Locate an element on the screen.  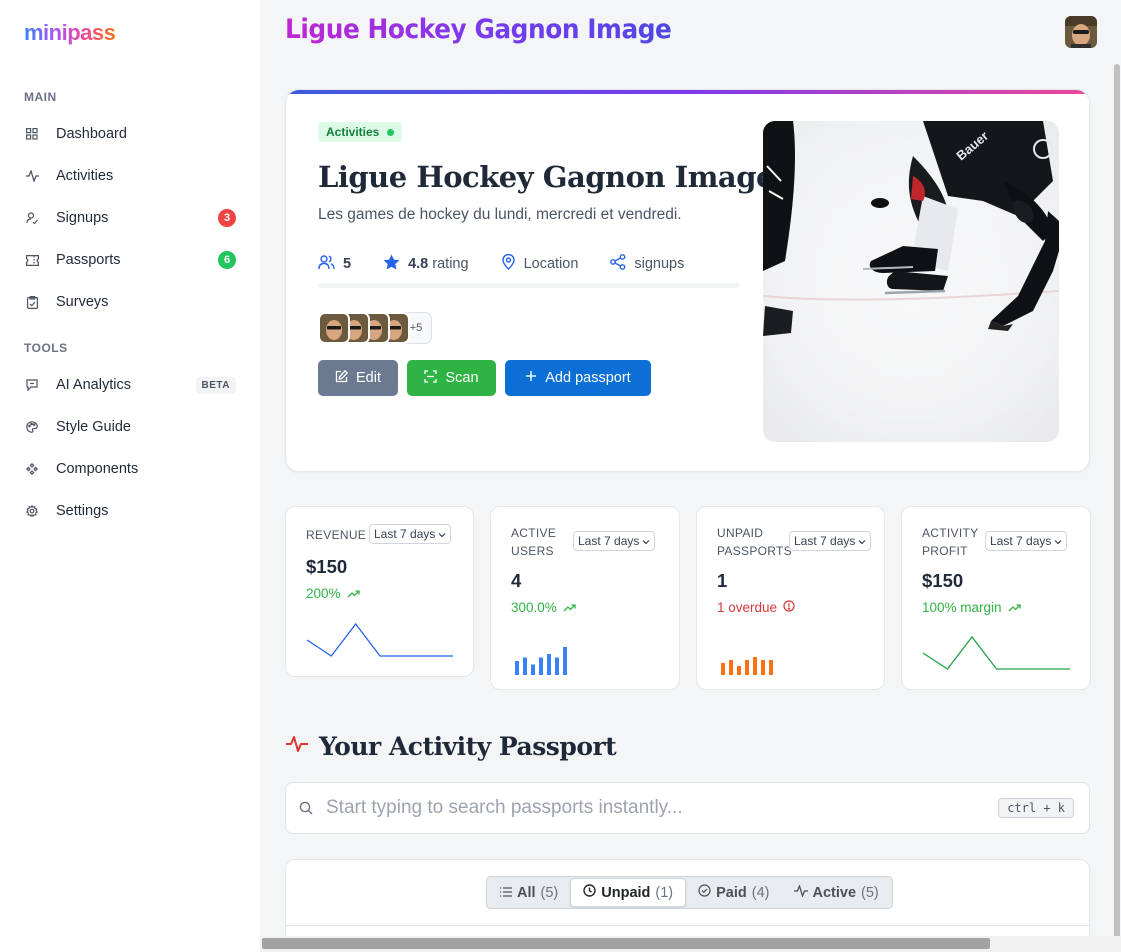
filter-tab-unpaid: Unpaid (1) is located at coordinates (628, 892).